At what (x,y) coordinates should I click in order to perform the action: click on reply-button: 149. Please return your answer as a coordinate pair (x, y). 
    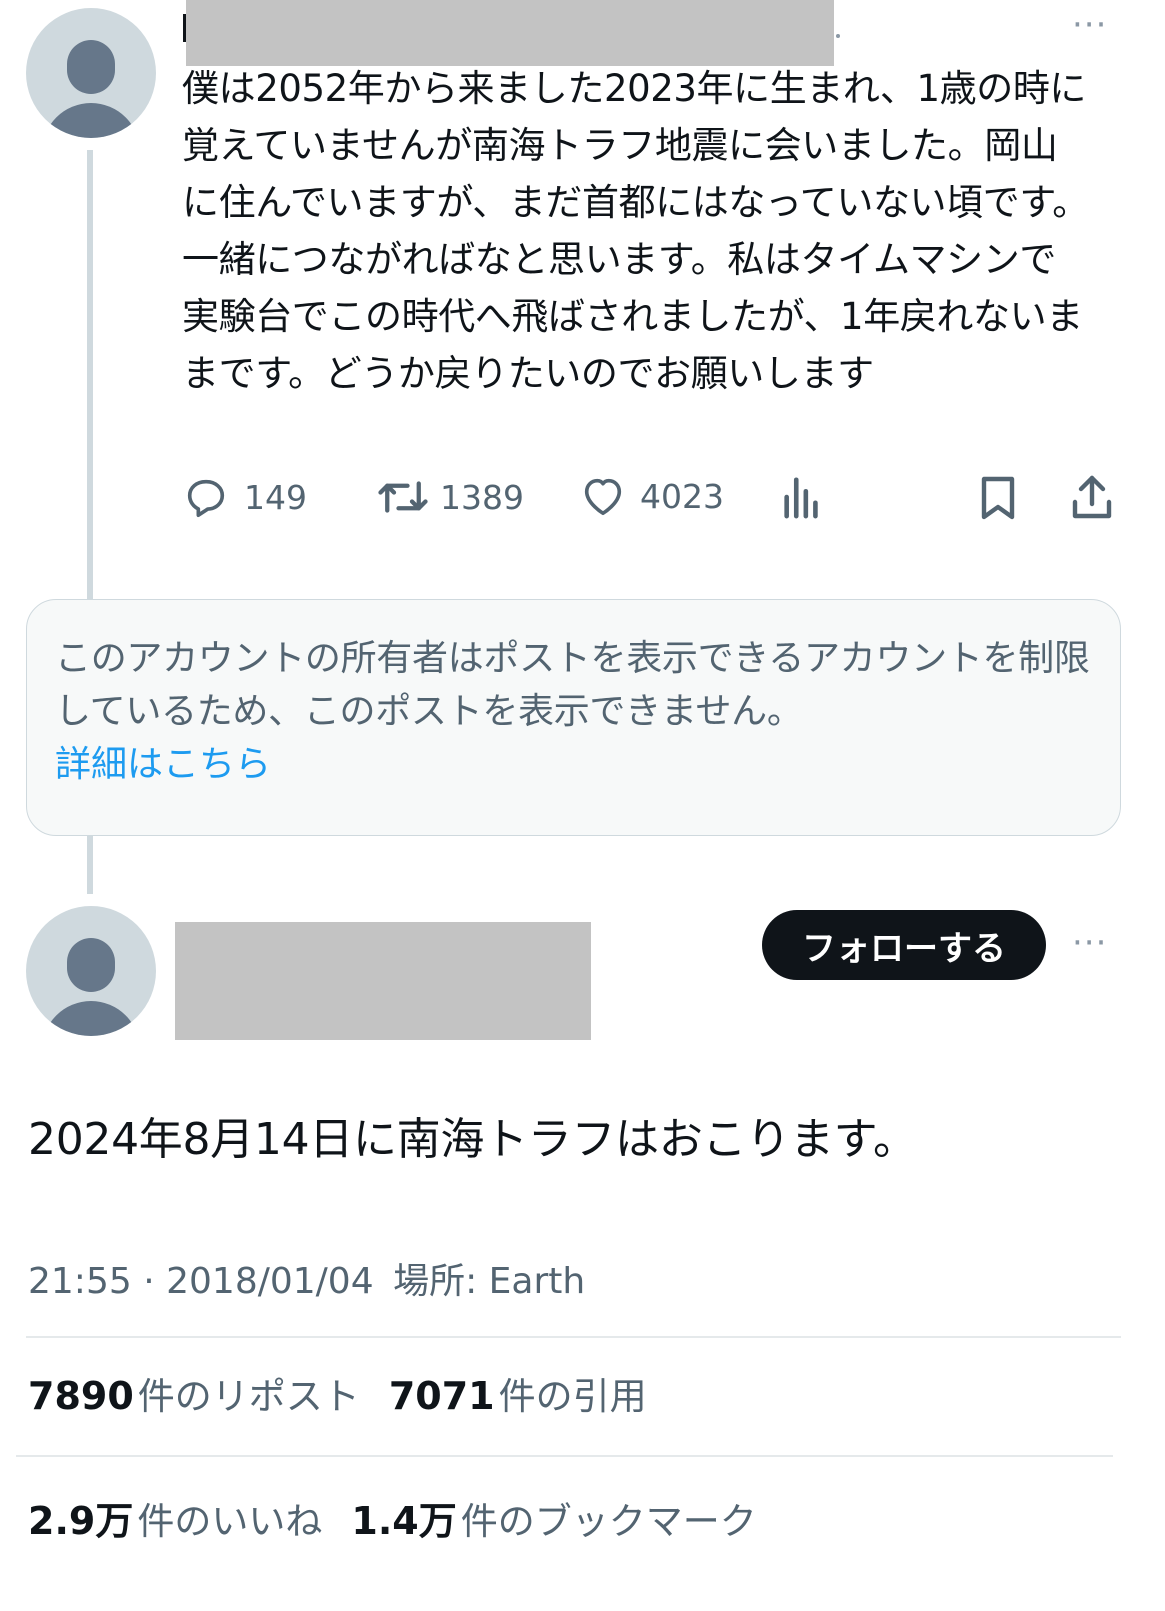
    Looking at the image, I should click on (244, 497).